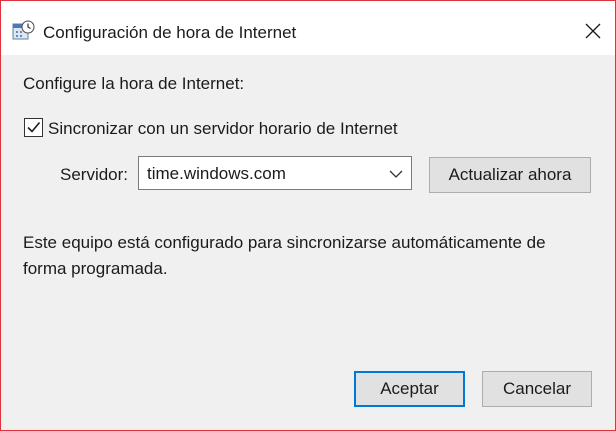 Image resolution: width=616 pixels, height=431 pixels. What do you see at coordinates (170, 32) in the screenshot?
I see `window-title: Configuración de hora de Internet` at bounding box center [170, 32].